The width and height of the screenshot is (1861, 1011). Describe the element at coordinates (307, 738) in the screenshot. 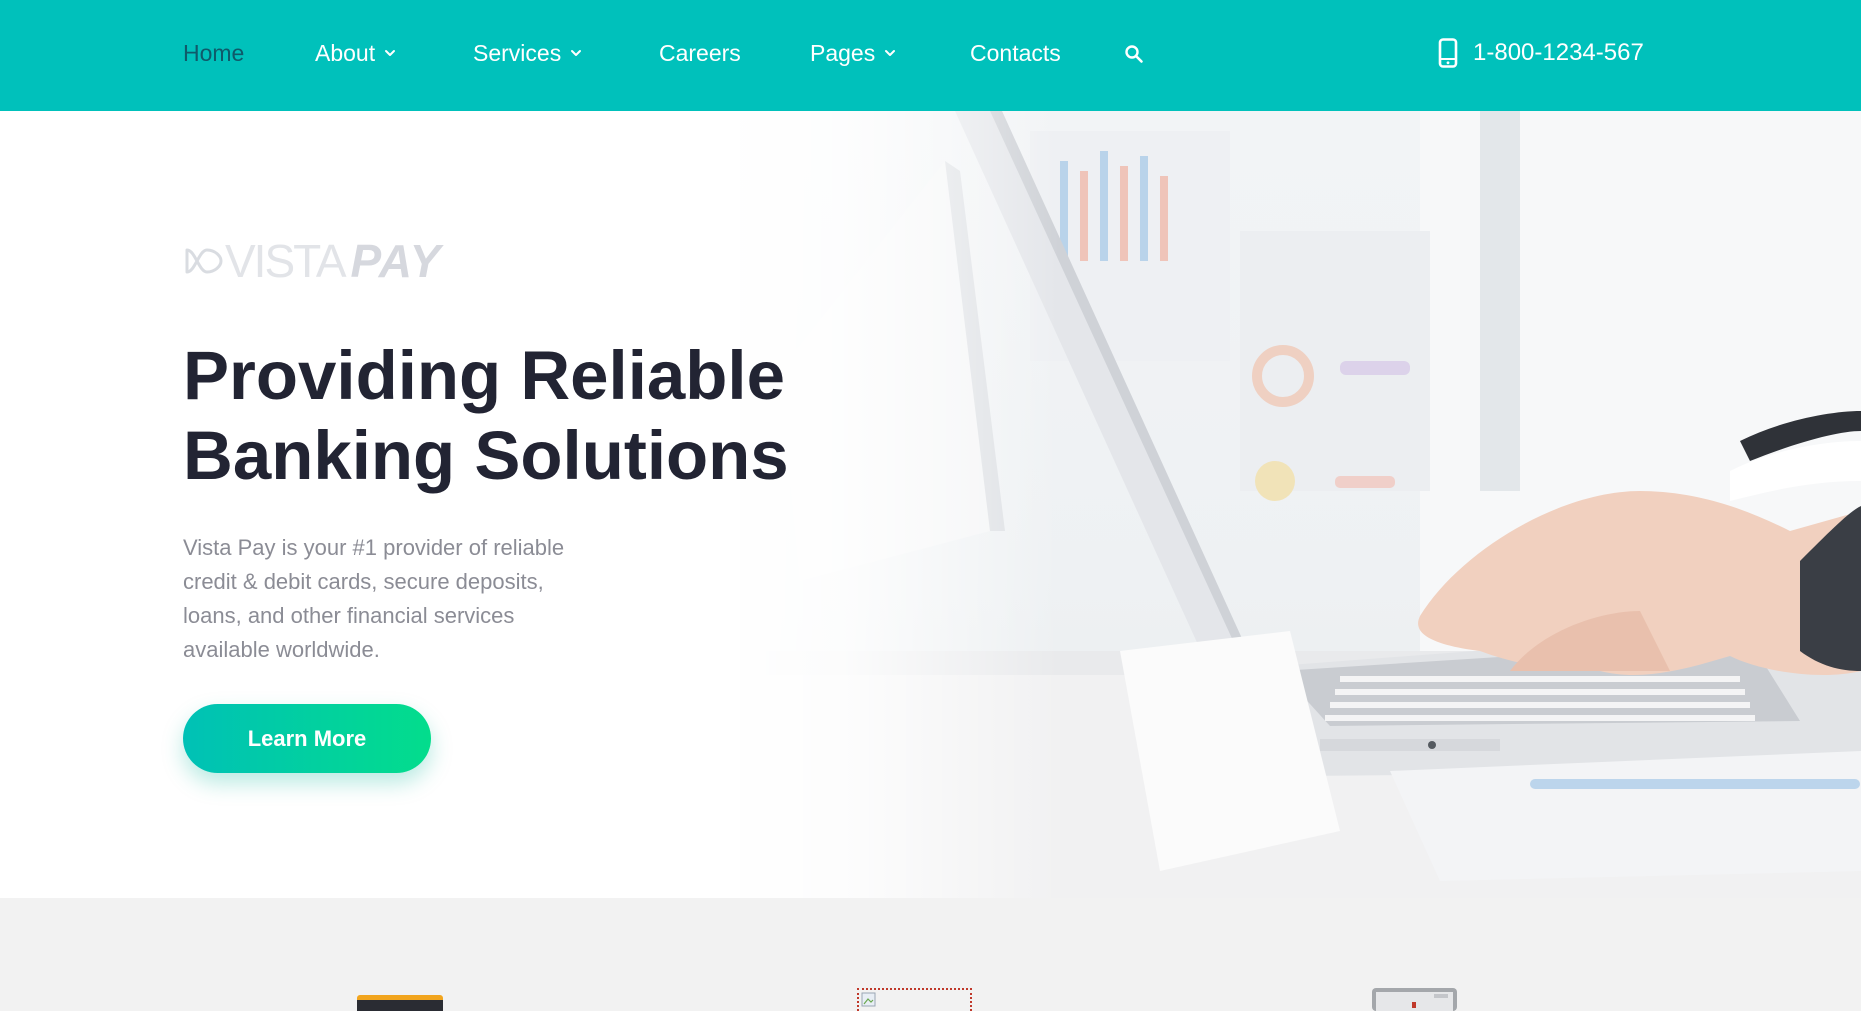

I see `learn-more-button: Learn More` at that location.